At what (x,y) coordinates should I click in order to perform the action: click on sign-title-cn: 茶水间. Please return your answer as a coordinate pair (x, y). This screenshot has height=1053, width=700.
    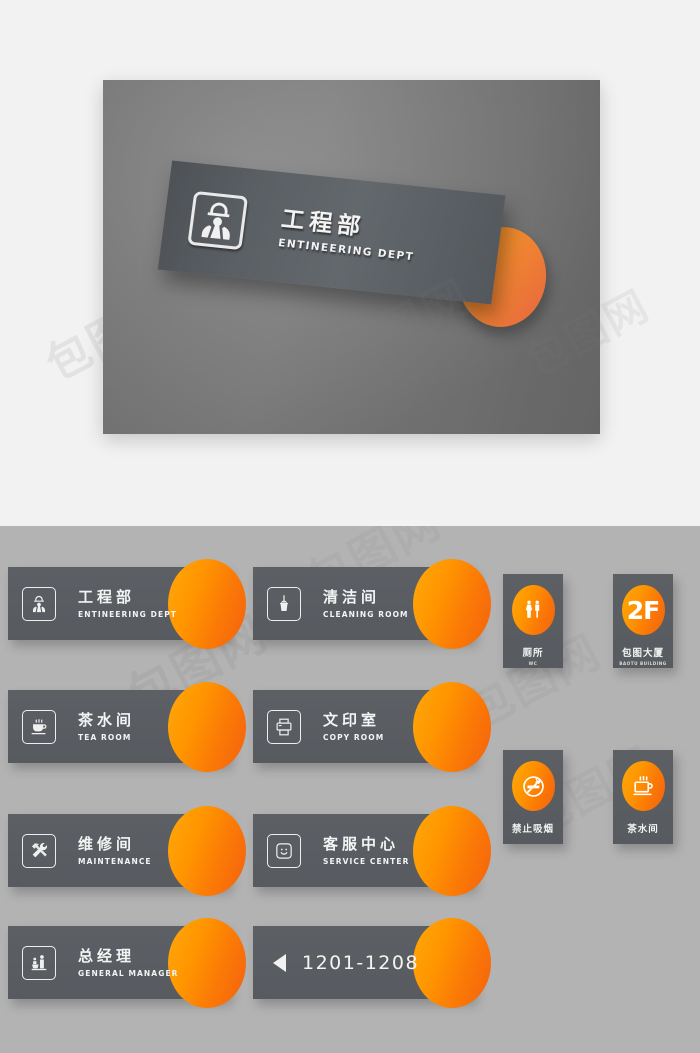
    Looking at the image, I should click on (107, 720).